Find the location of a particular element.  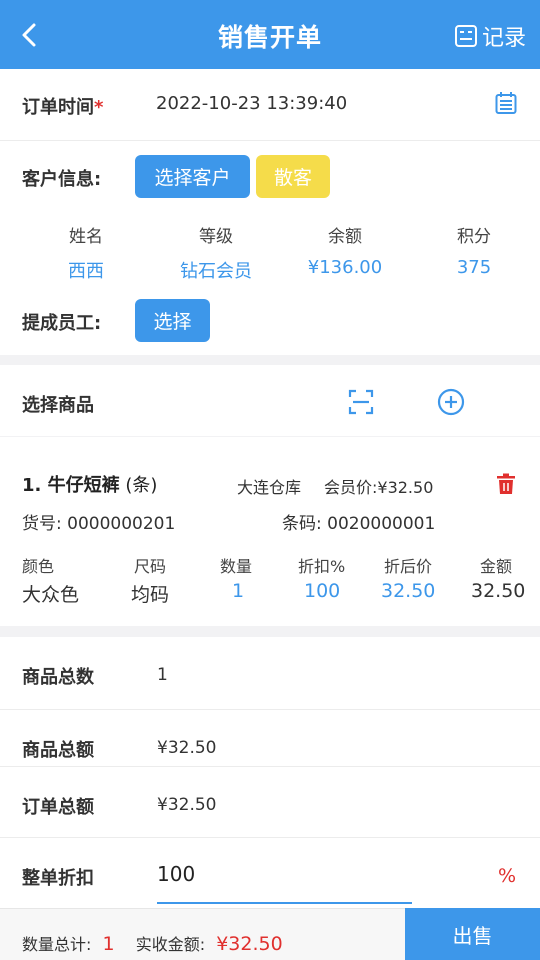

goods-section-header: 选择商品 is located at coordinates (270, 400).